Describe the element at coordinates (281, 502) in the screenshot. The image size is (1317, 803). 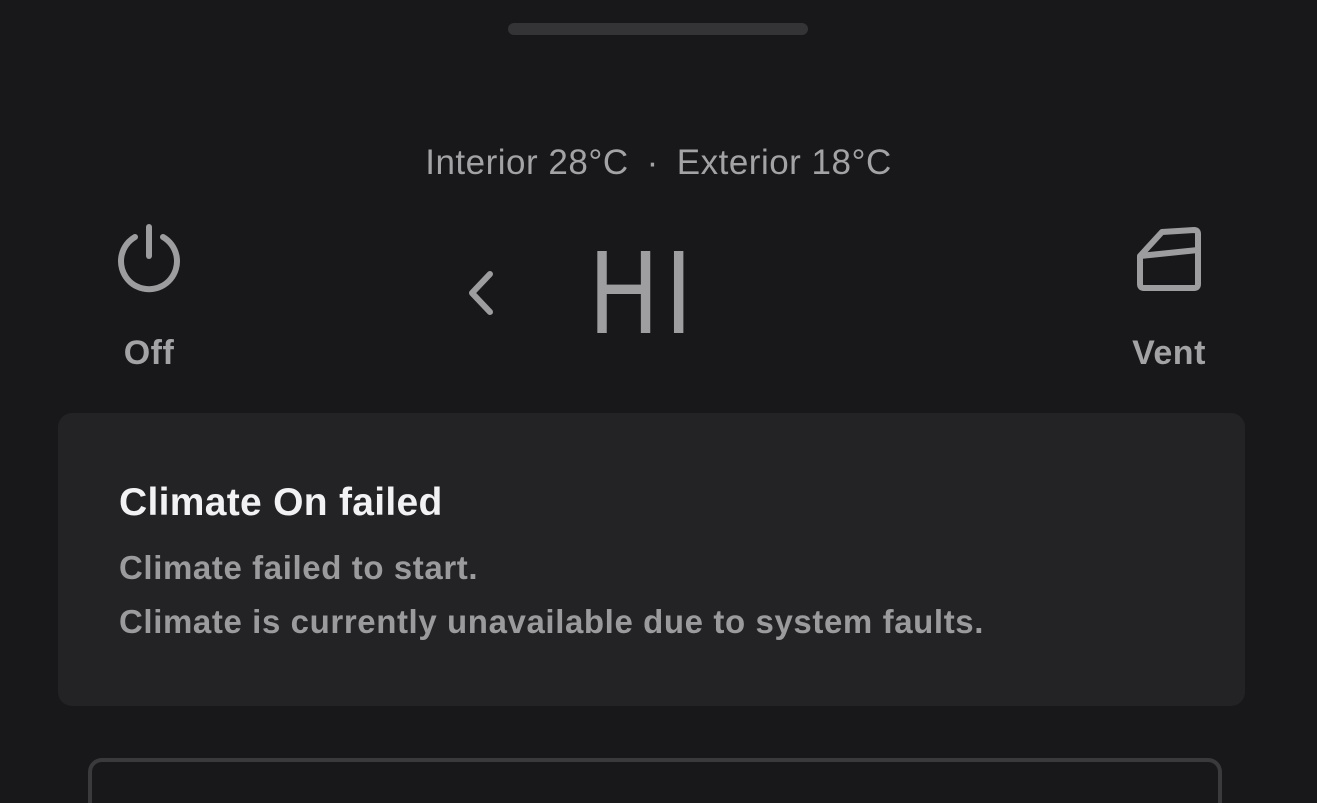
I see `alert-title: Climate On failed` at that location.